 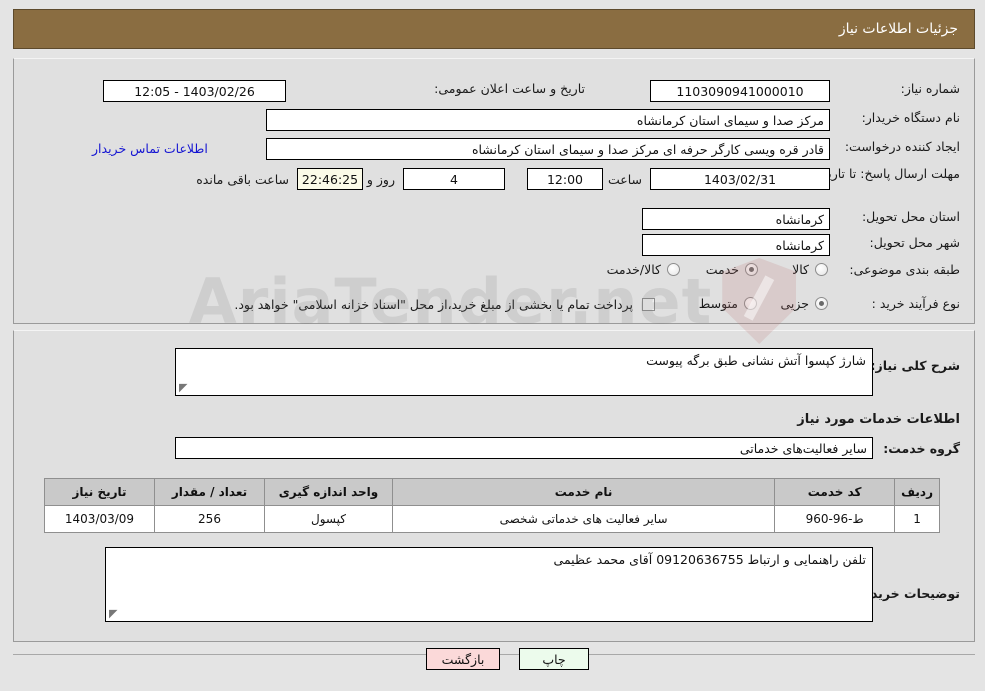 What do you see at coordinates (554, 659) in the screenshot?
I see `print-button: چاپ` at bounding box center [554, 659].